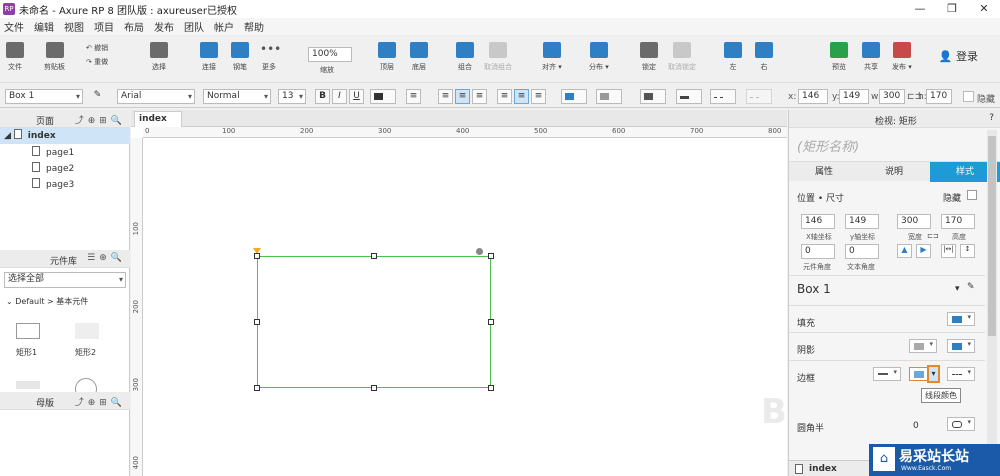  What do you see at coordinates (65, 169) in the screenshot?
I see `page-item-page2: page2` at bounding box center [65, 169].